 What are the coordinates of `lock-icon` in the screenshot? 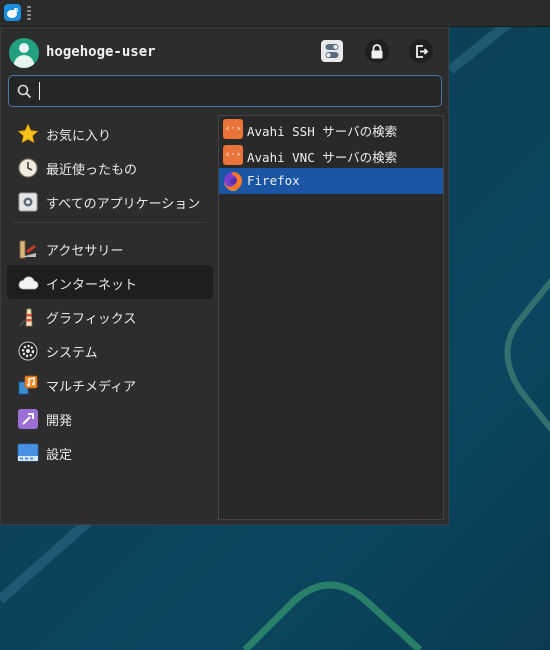 It's located at (377, 50).